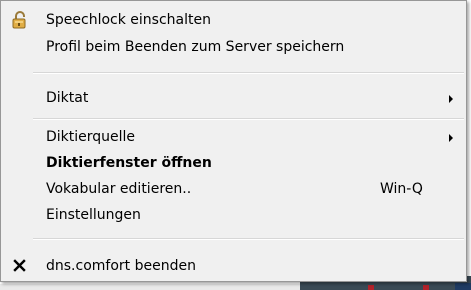 This screenshot has height=290, width=471. I want to click on menu-item-diktat: Diktat, so click(233, 98).